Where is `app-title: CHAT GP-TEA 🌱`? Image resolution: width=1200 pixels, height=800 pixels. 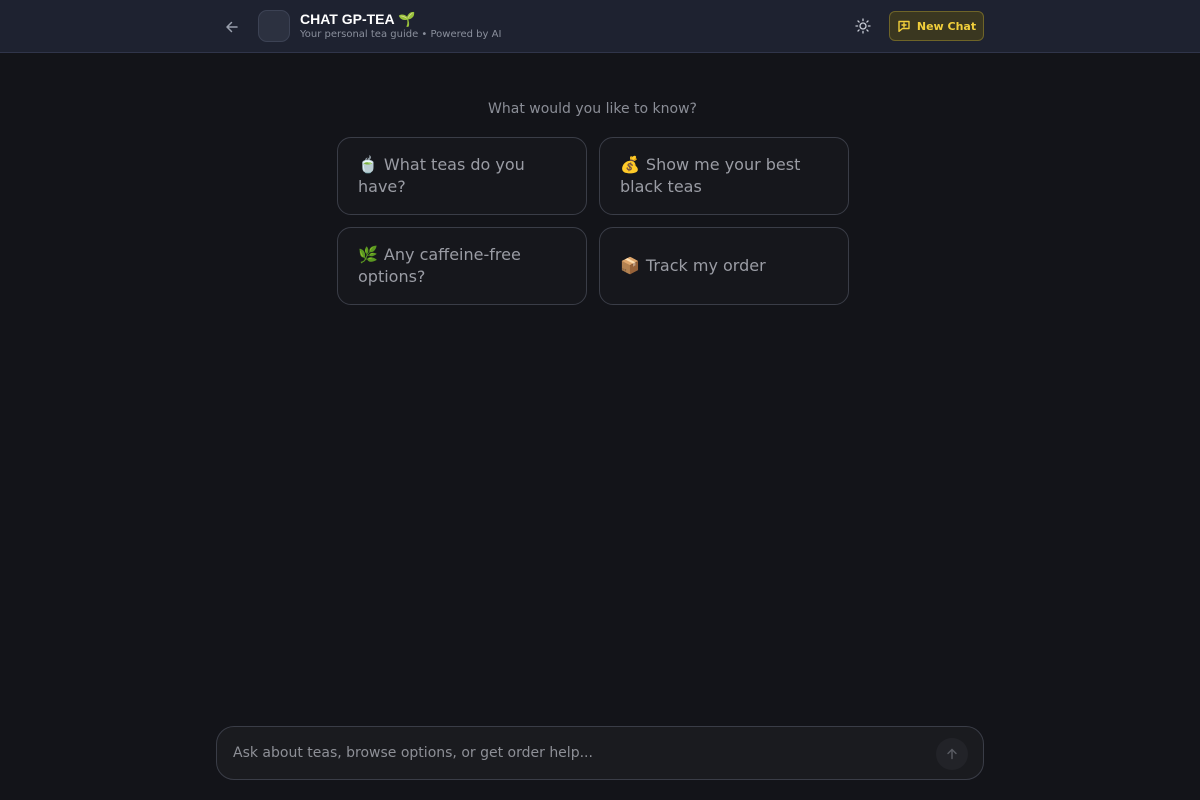 app-title: CHAT GP-TEA 🌱 is located at coordinates (357, 19).